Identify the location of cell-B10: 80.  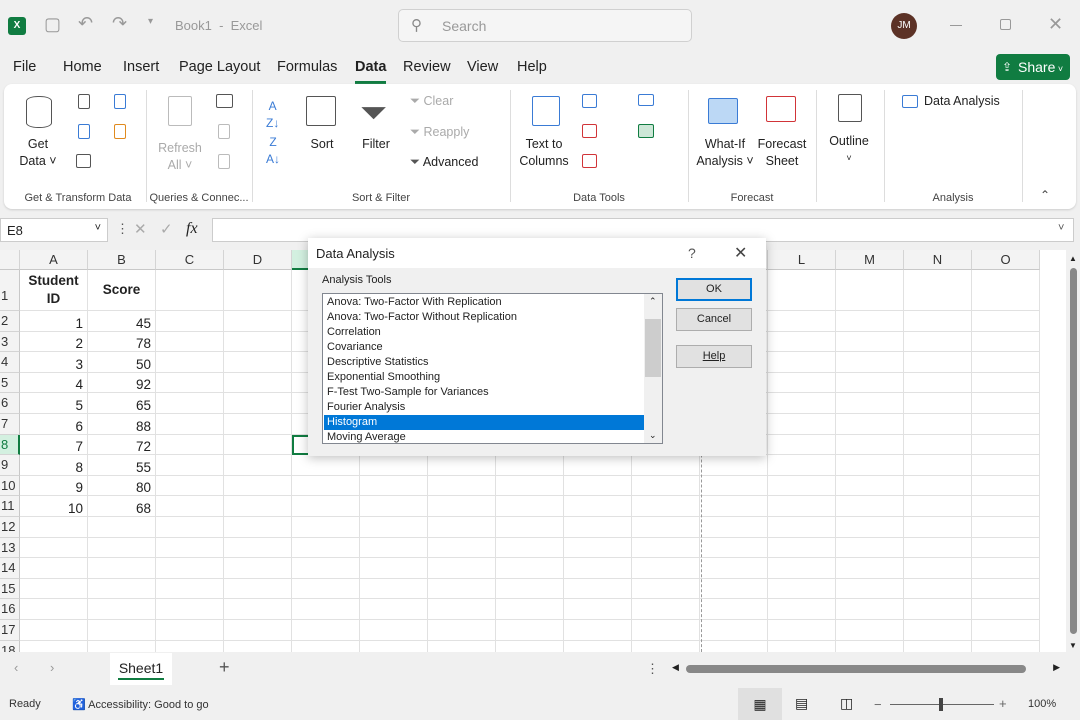
(122, 486).